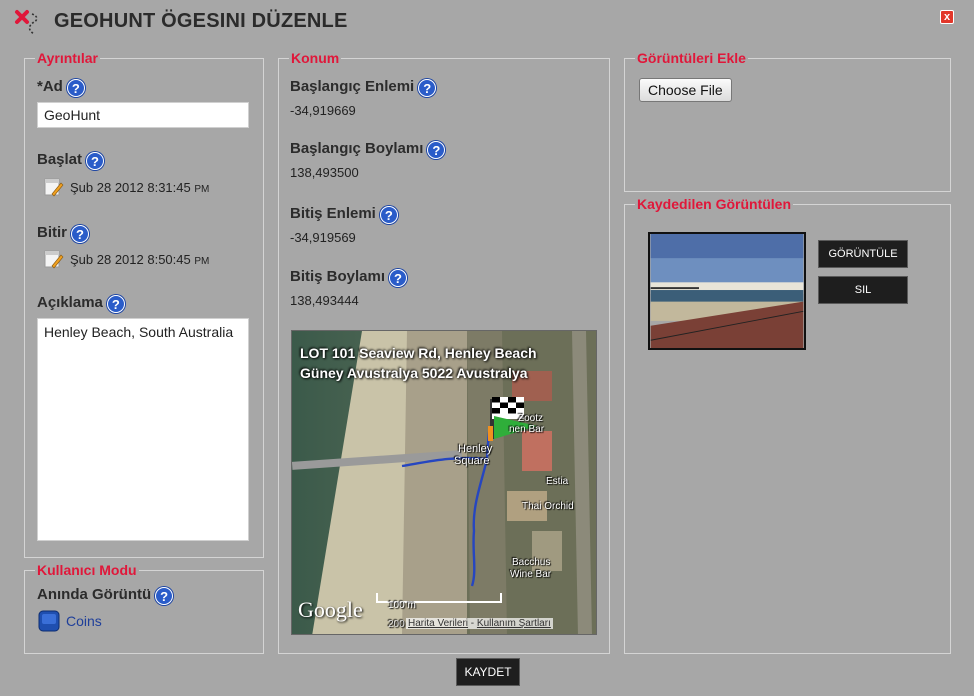 This screenshot has width=974, height=696. Describe the element at coordinates (81, 303) in the screenshot. I see `description-label: Açıklama?` at that location.